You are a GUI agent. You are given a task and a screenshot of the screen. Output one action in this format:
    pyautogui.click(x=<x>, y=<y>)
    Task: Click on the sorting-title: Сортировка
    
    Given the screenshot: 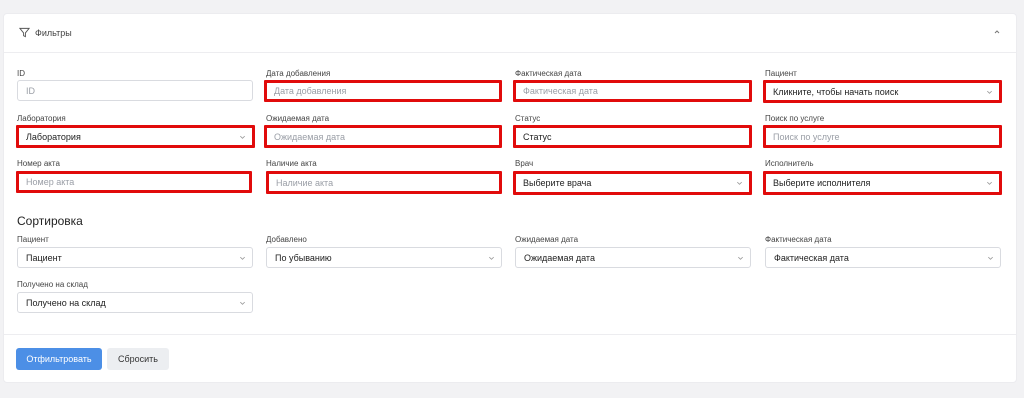 What is the action you would take?
    pyautogui.click(x=50, y=221)
    